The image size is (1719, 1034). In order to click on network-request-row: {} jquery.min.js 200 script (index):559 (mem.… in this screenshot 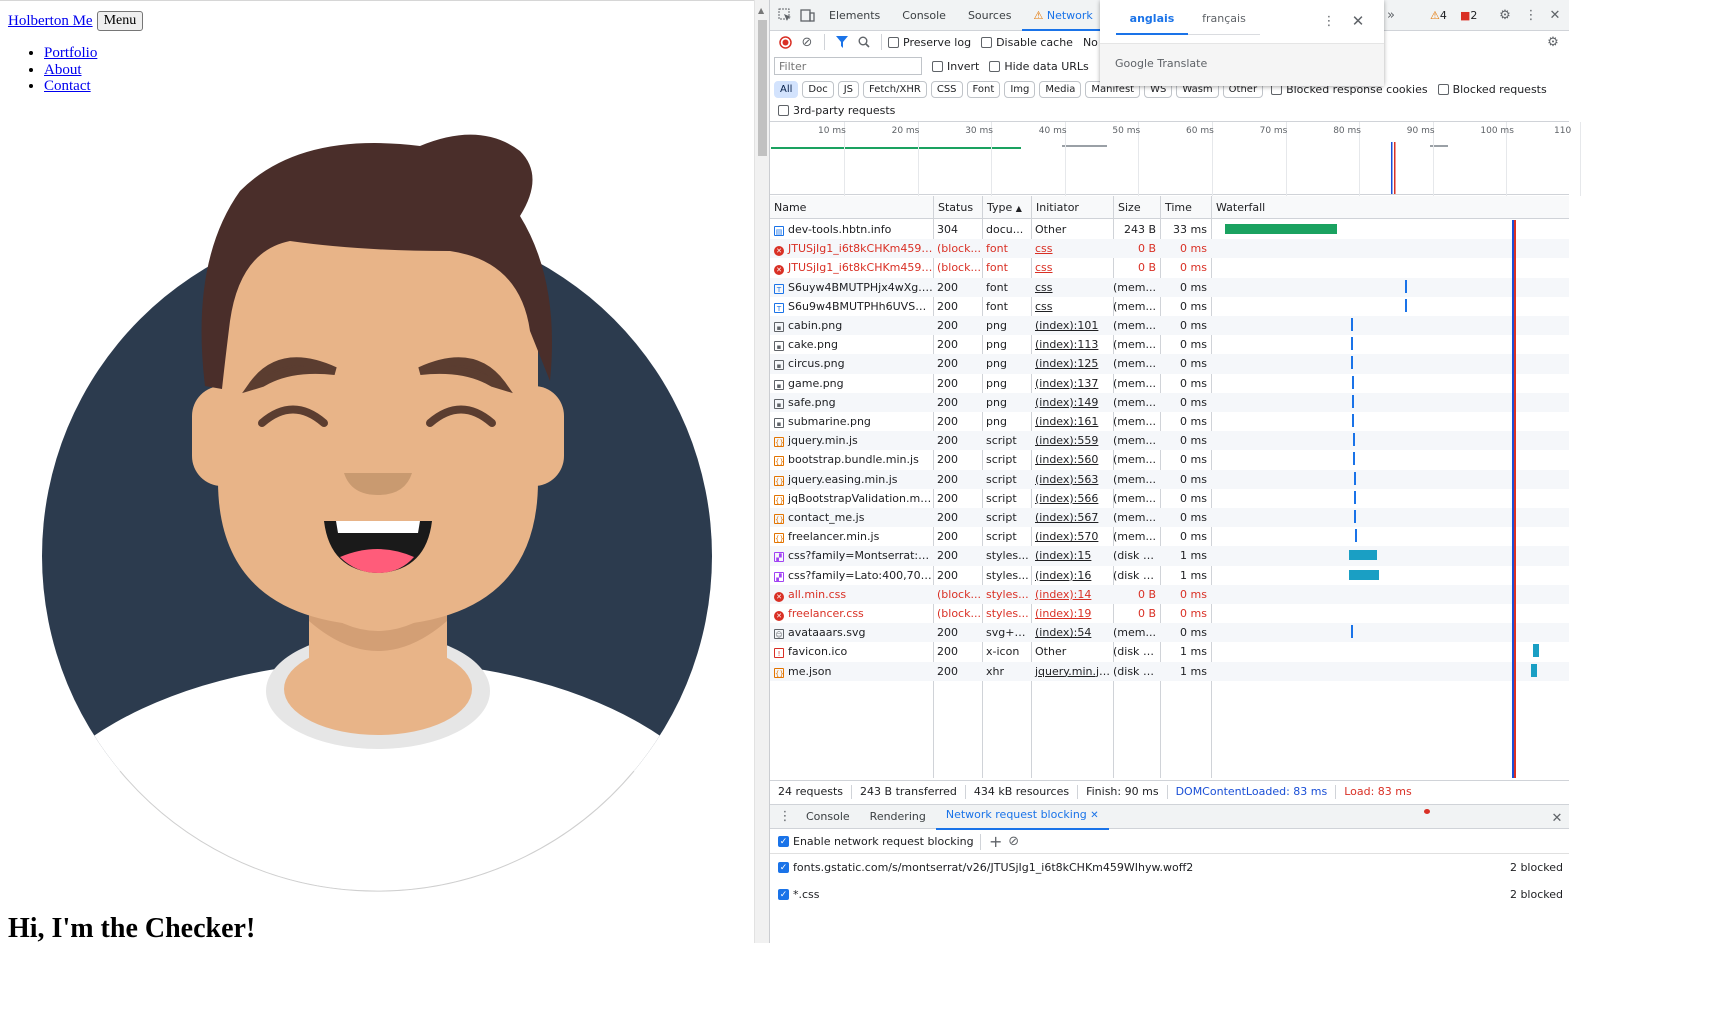, I will do `click(1169, 441)`.